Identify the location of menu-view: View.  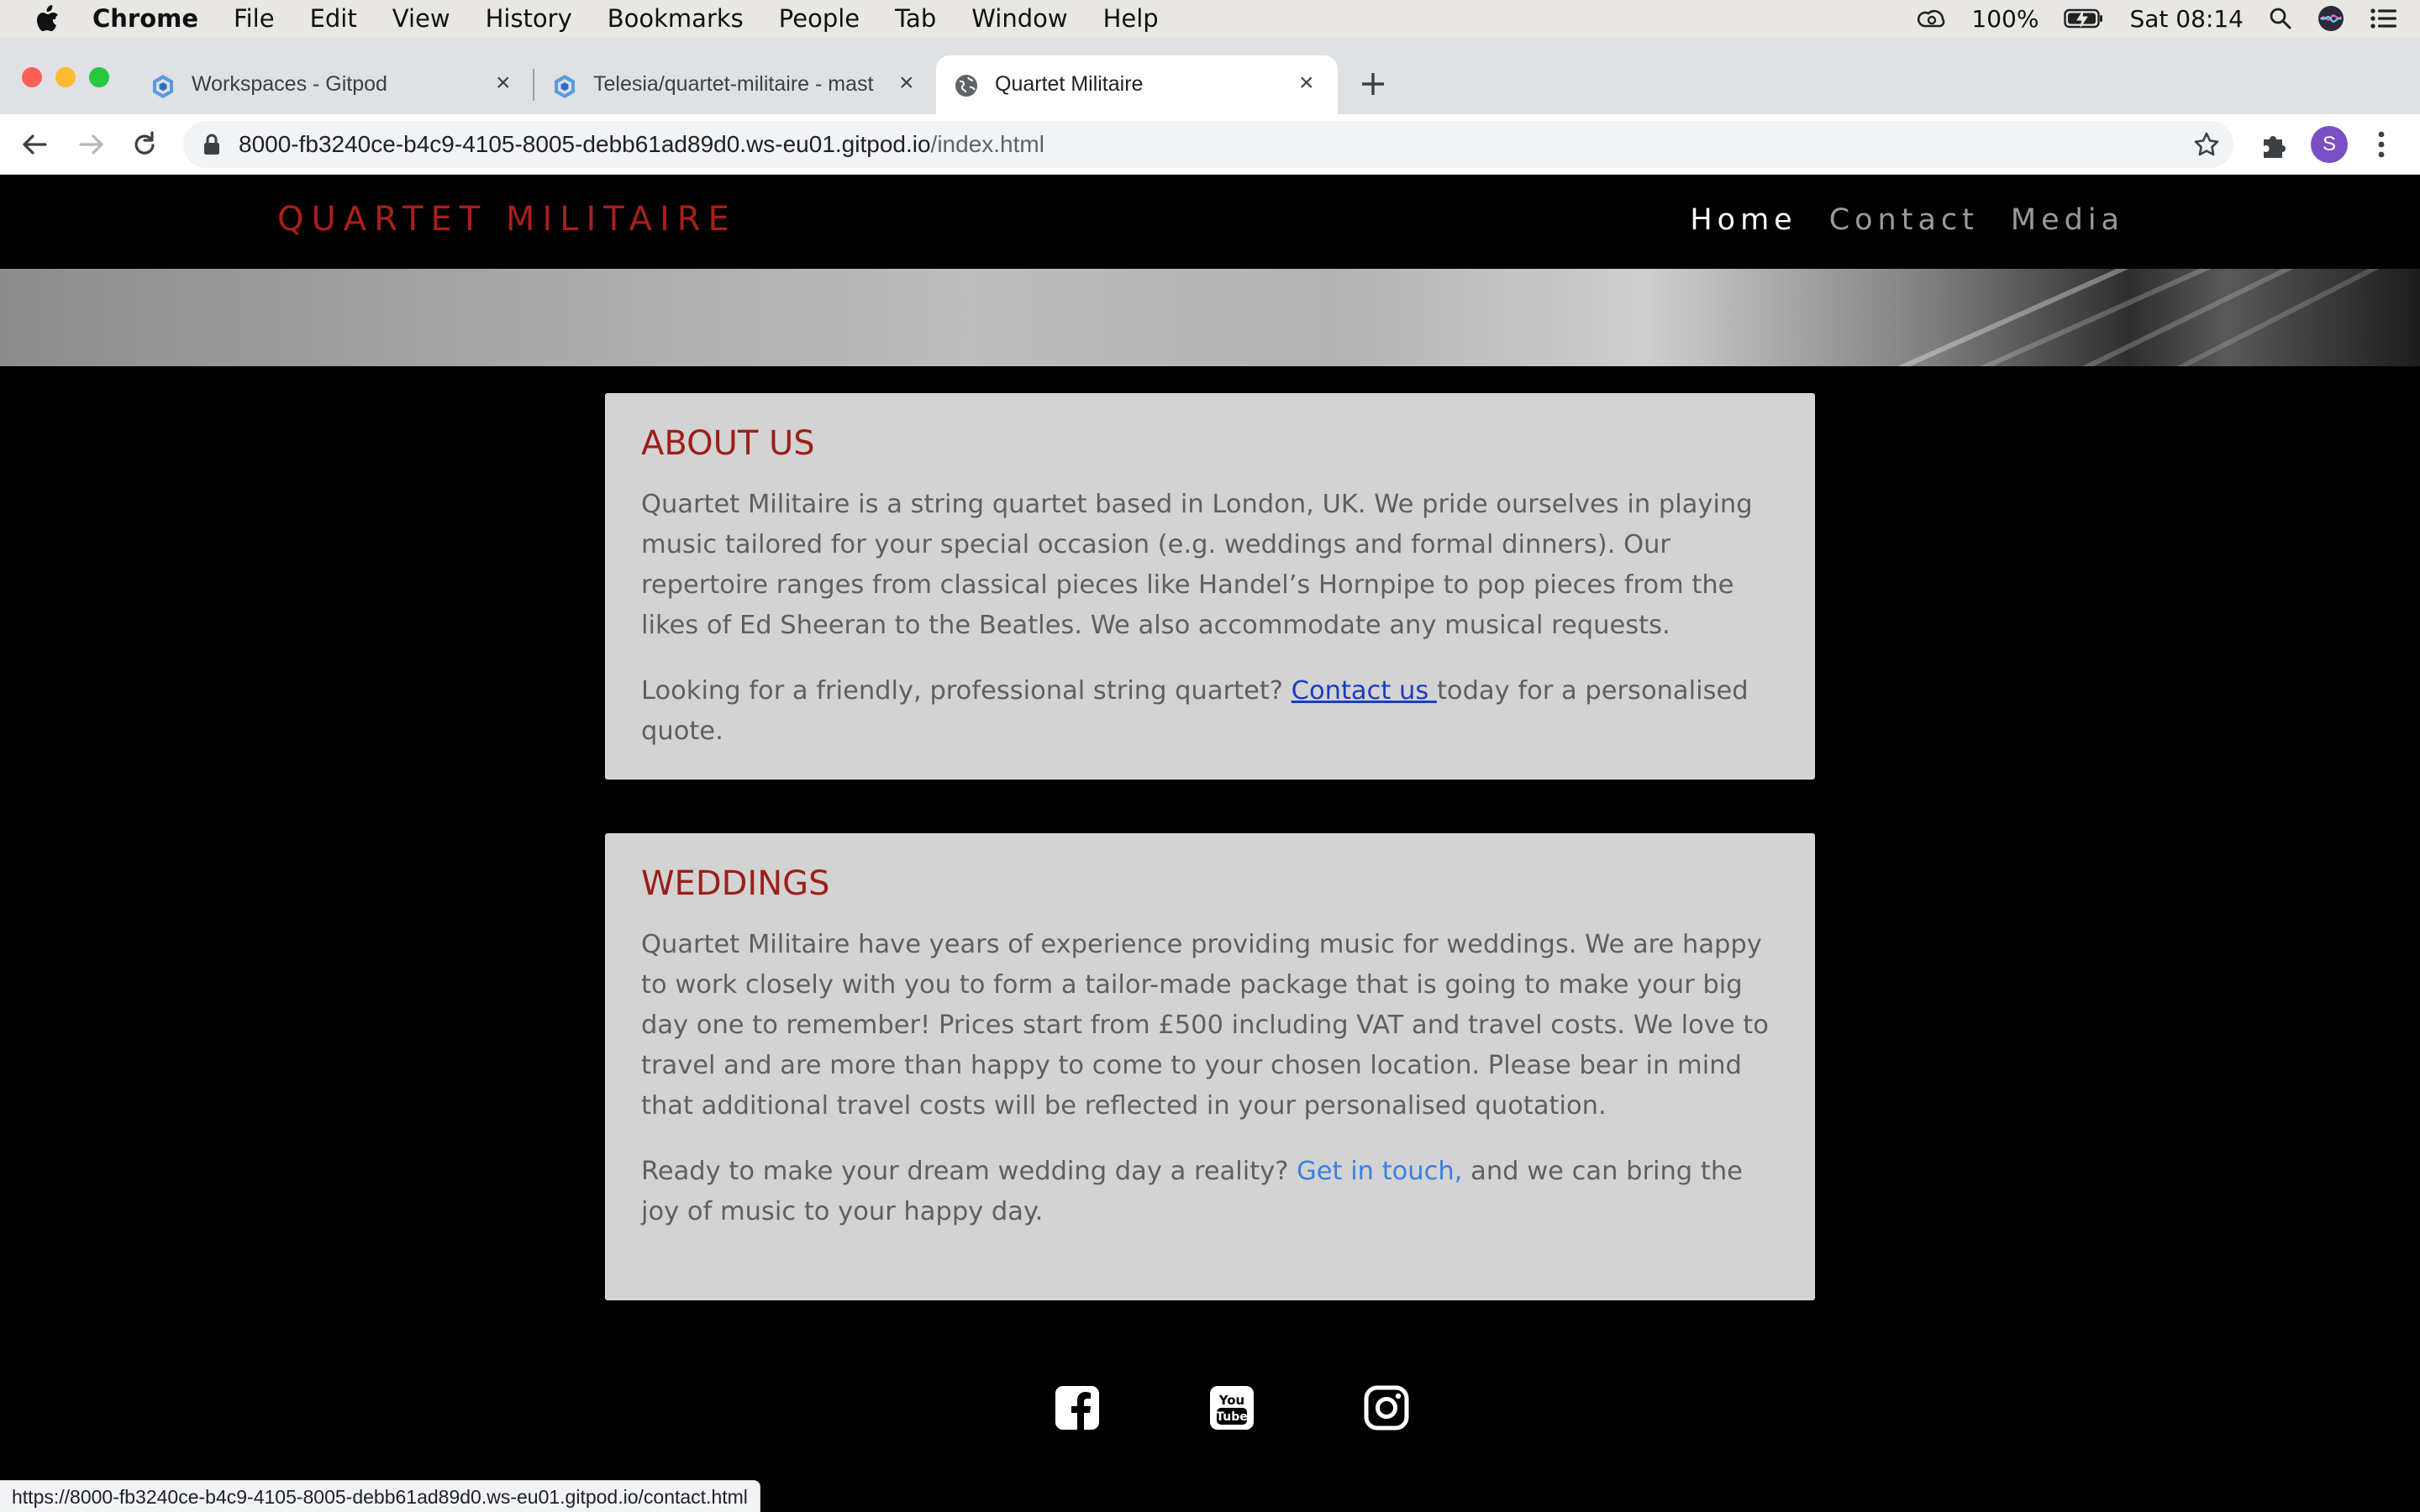
(421, 18).